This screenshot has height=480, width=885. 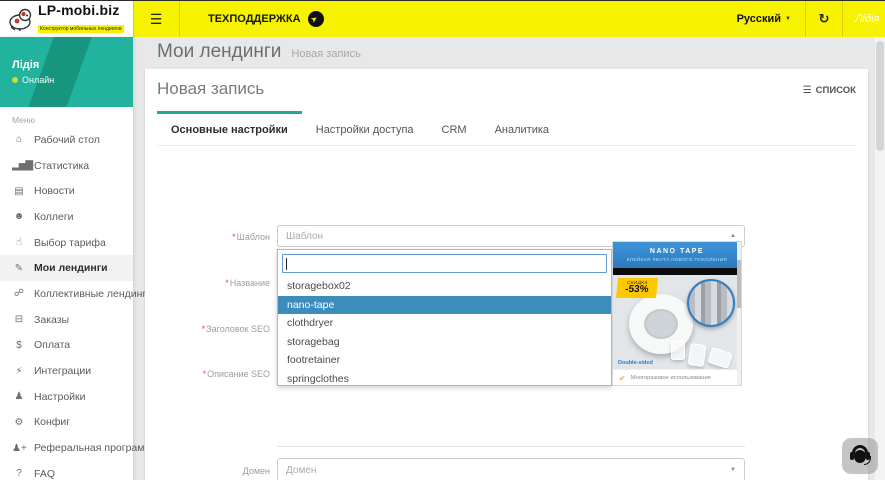 I want to click on sidebar-item-collective-landings: ☍ Коллективные лендинги, so click(x=76, y=294).